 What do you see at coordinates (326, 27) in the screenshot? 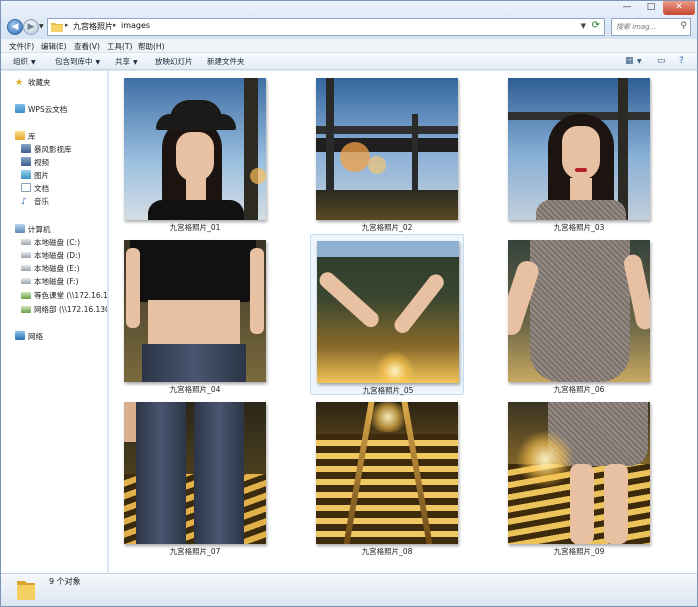
I see `address-bar: ▸ 九宫格照片 ▸ images ▼ ⟳` at bounding box center [326, 27].